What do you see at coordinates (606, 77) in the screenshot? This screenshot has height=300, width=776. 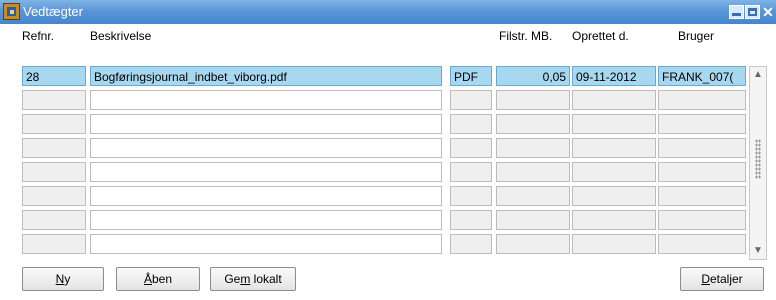 I see `cell-oprettet-text: 09-11-2012` at bounding box center [606, 77].